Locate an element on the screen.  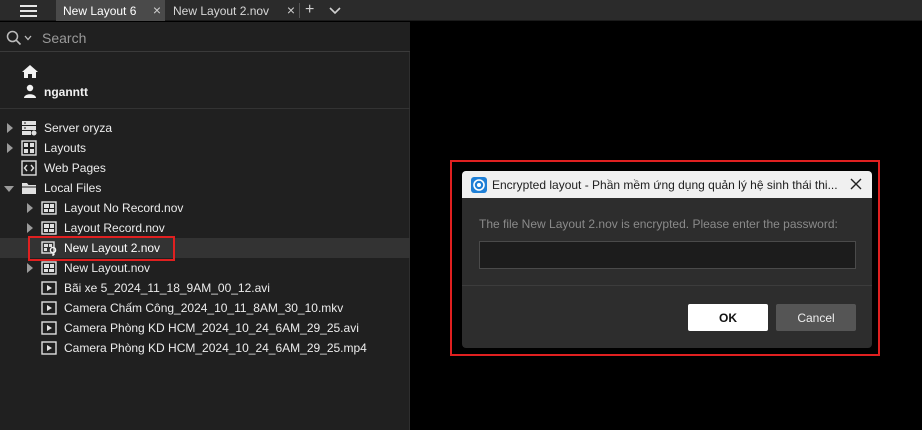
user-icon is located at coordinates (30, 91).